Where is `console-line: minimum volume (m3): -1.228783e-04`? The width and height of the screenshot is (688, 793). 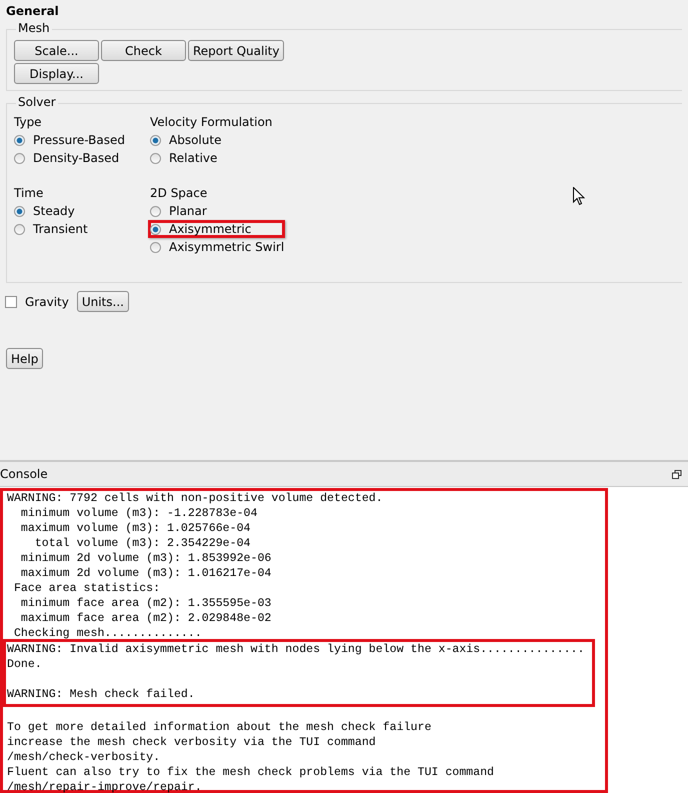
console-line: minimum volume (m3): -1.228783e-04 is located at coordinates (139, 513).